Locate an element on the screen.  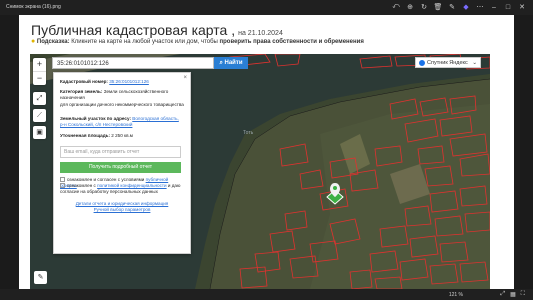
edit-icon: ✎ is located at coordinates (452, 7).